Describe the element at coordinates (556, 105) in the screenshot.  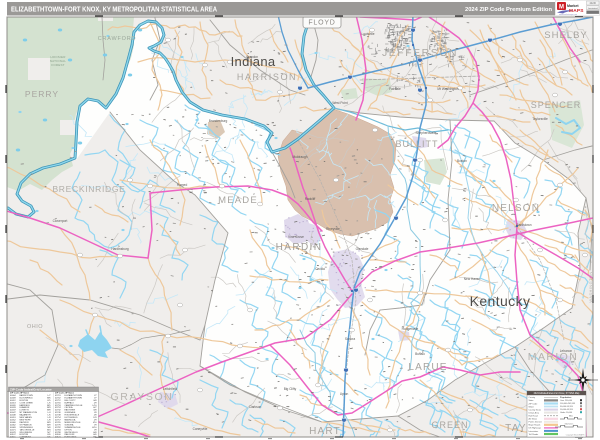
I see `svg-text: SPENCER` at that location.